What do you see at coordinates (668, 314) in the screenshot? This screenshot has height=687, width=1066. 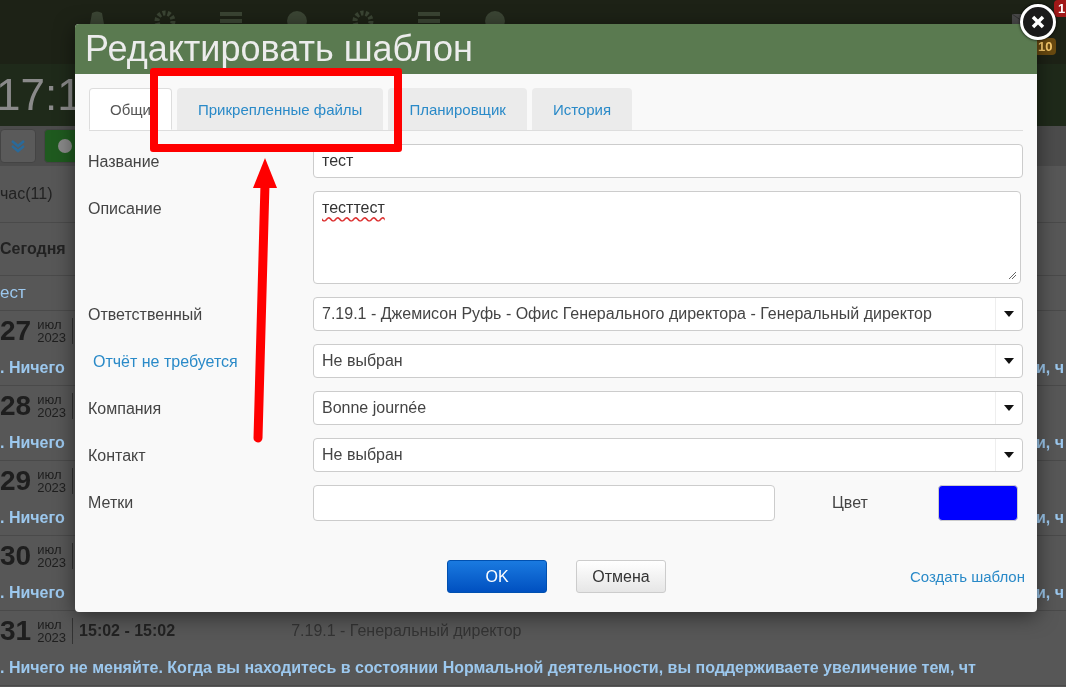 I see `select-field: 7.19.1 - Джемисон Руфь - Офис Генерального директора - Генеральный директор` at bounding box center [668, 314].